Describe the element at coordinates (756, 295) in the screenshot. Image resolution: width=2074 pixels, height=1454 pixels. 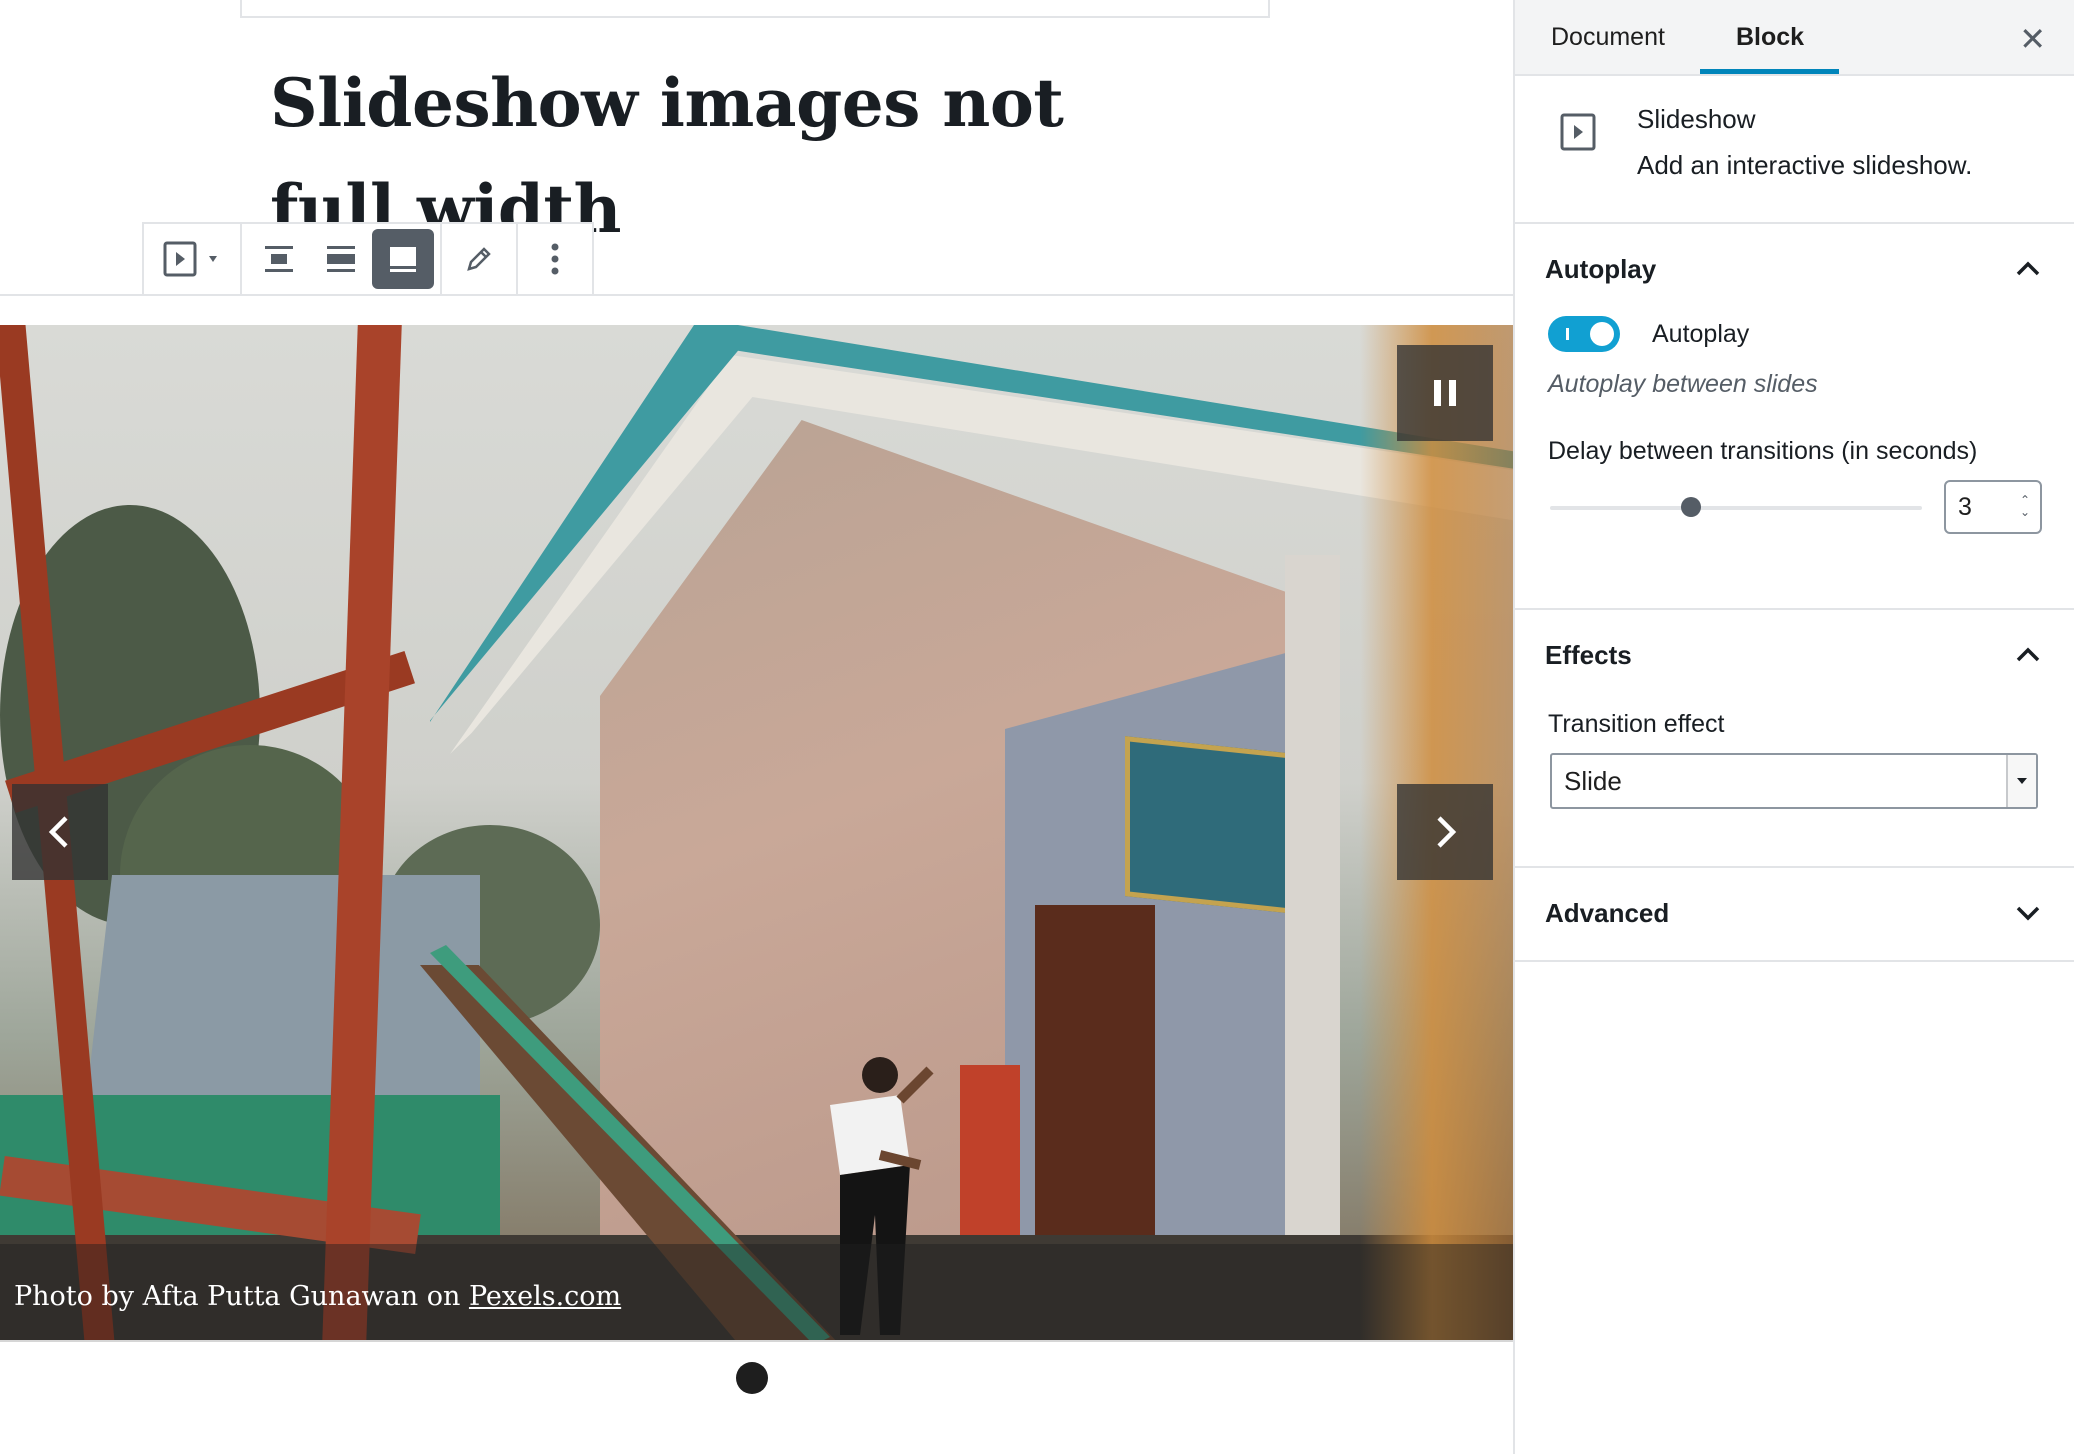
I see `block-separator` at that location.